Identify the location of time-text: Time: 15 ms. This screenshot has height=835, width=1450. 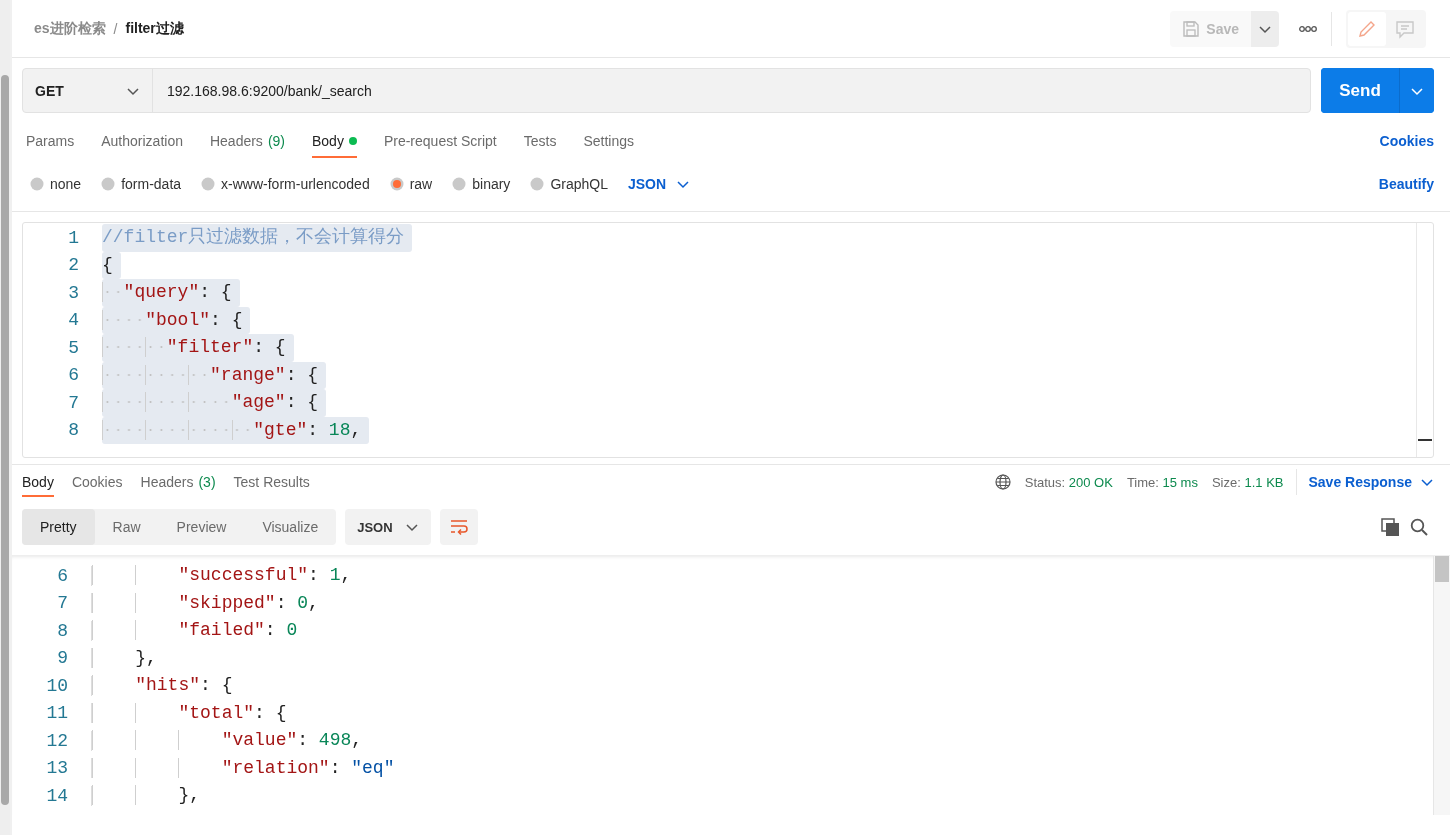
(1162, 482).